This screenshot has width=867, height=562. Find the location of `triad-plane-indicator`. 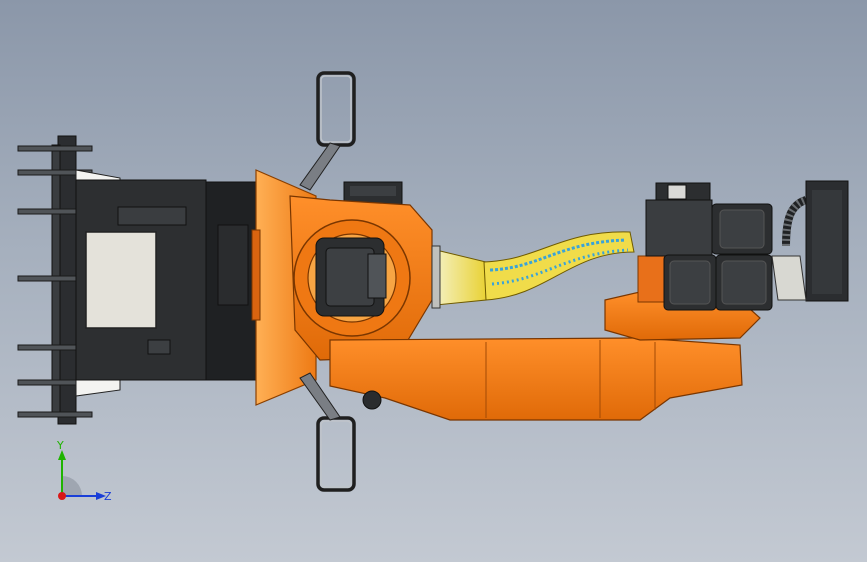

triad-plane-indicator is located at coordinates (72, 486).